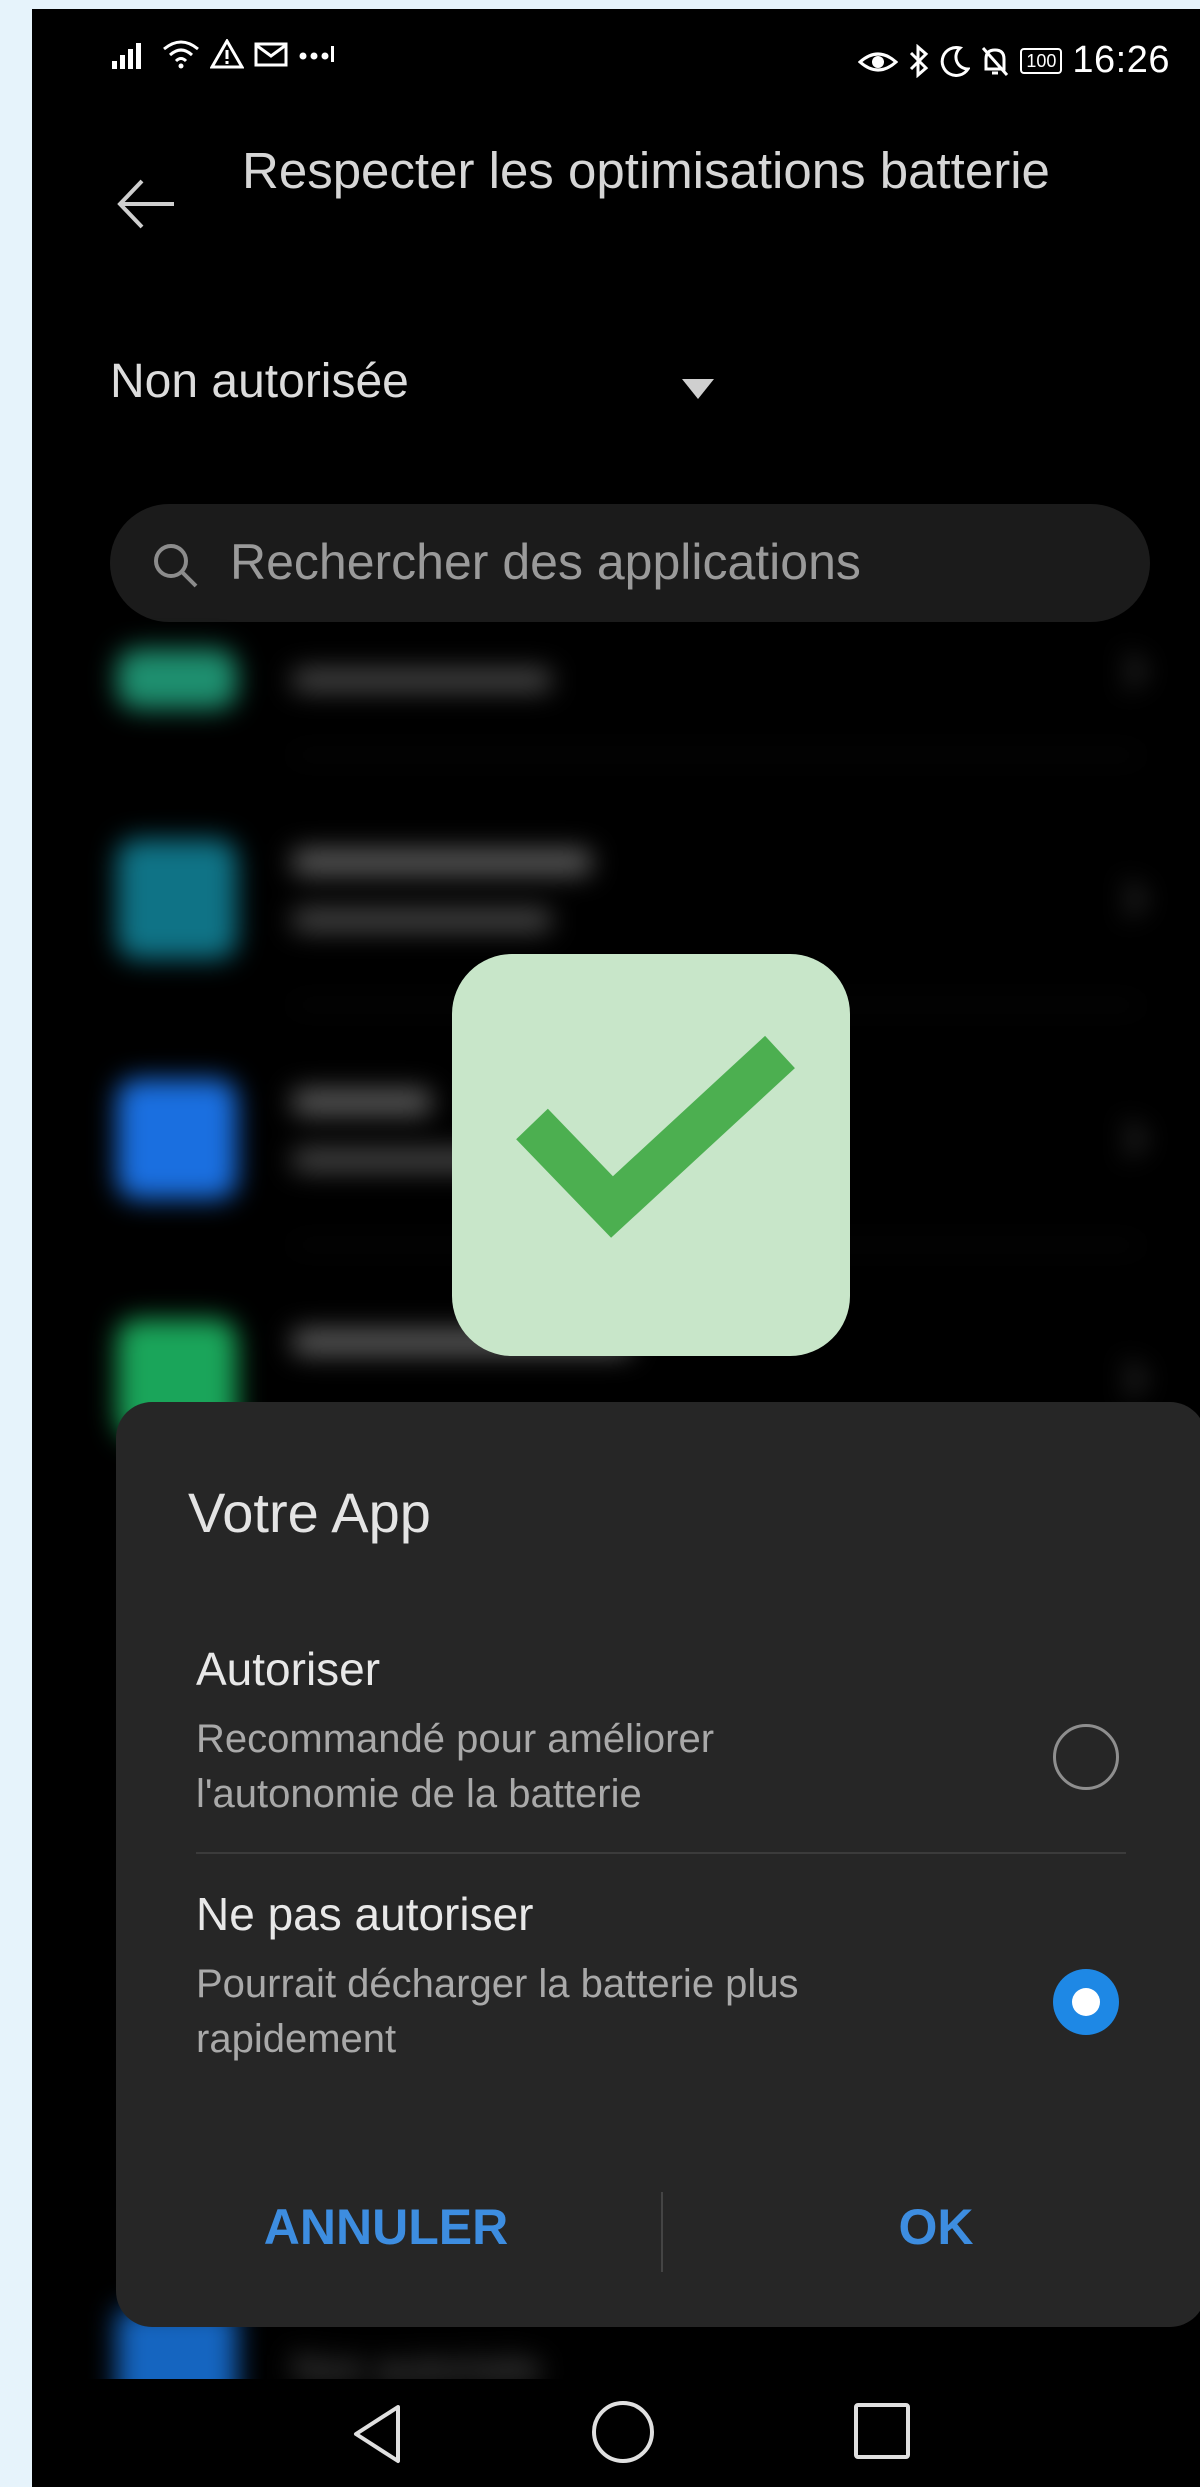 This screenshot has height=2487, width=1200. What do you see at coordinates (1014, 60) in the screenshot?
I see `status-right-icons: 100 16:26` at bounding box center [1014, 60].